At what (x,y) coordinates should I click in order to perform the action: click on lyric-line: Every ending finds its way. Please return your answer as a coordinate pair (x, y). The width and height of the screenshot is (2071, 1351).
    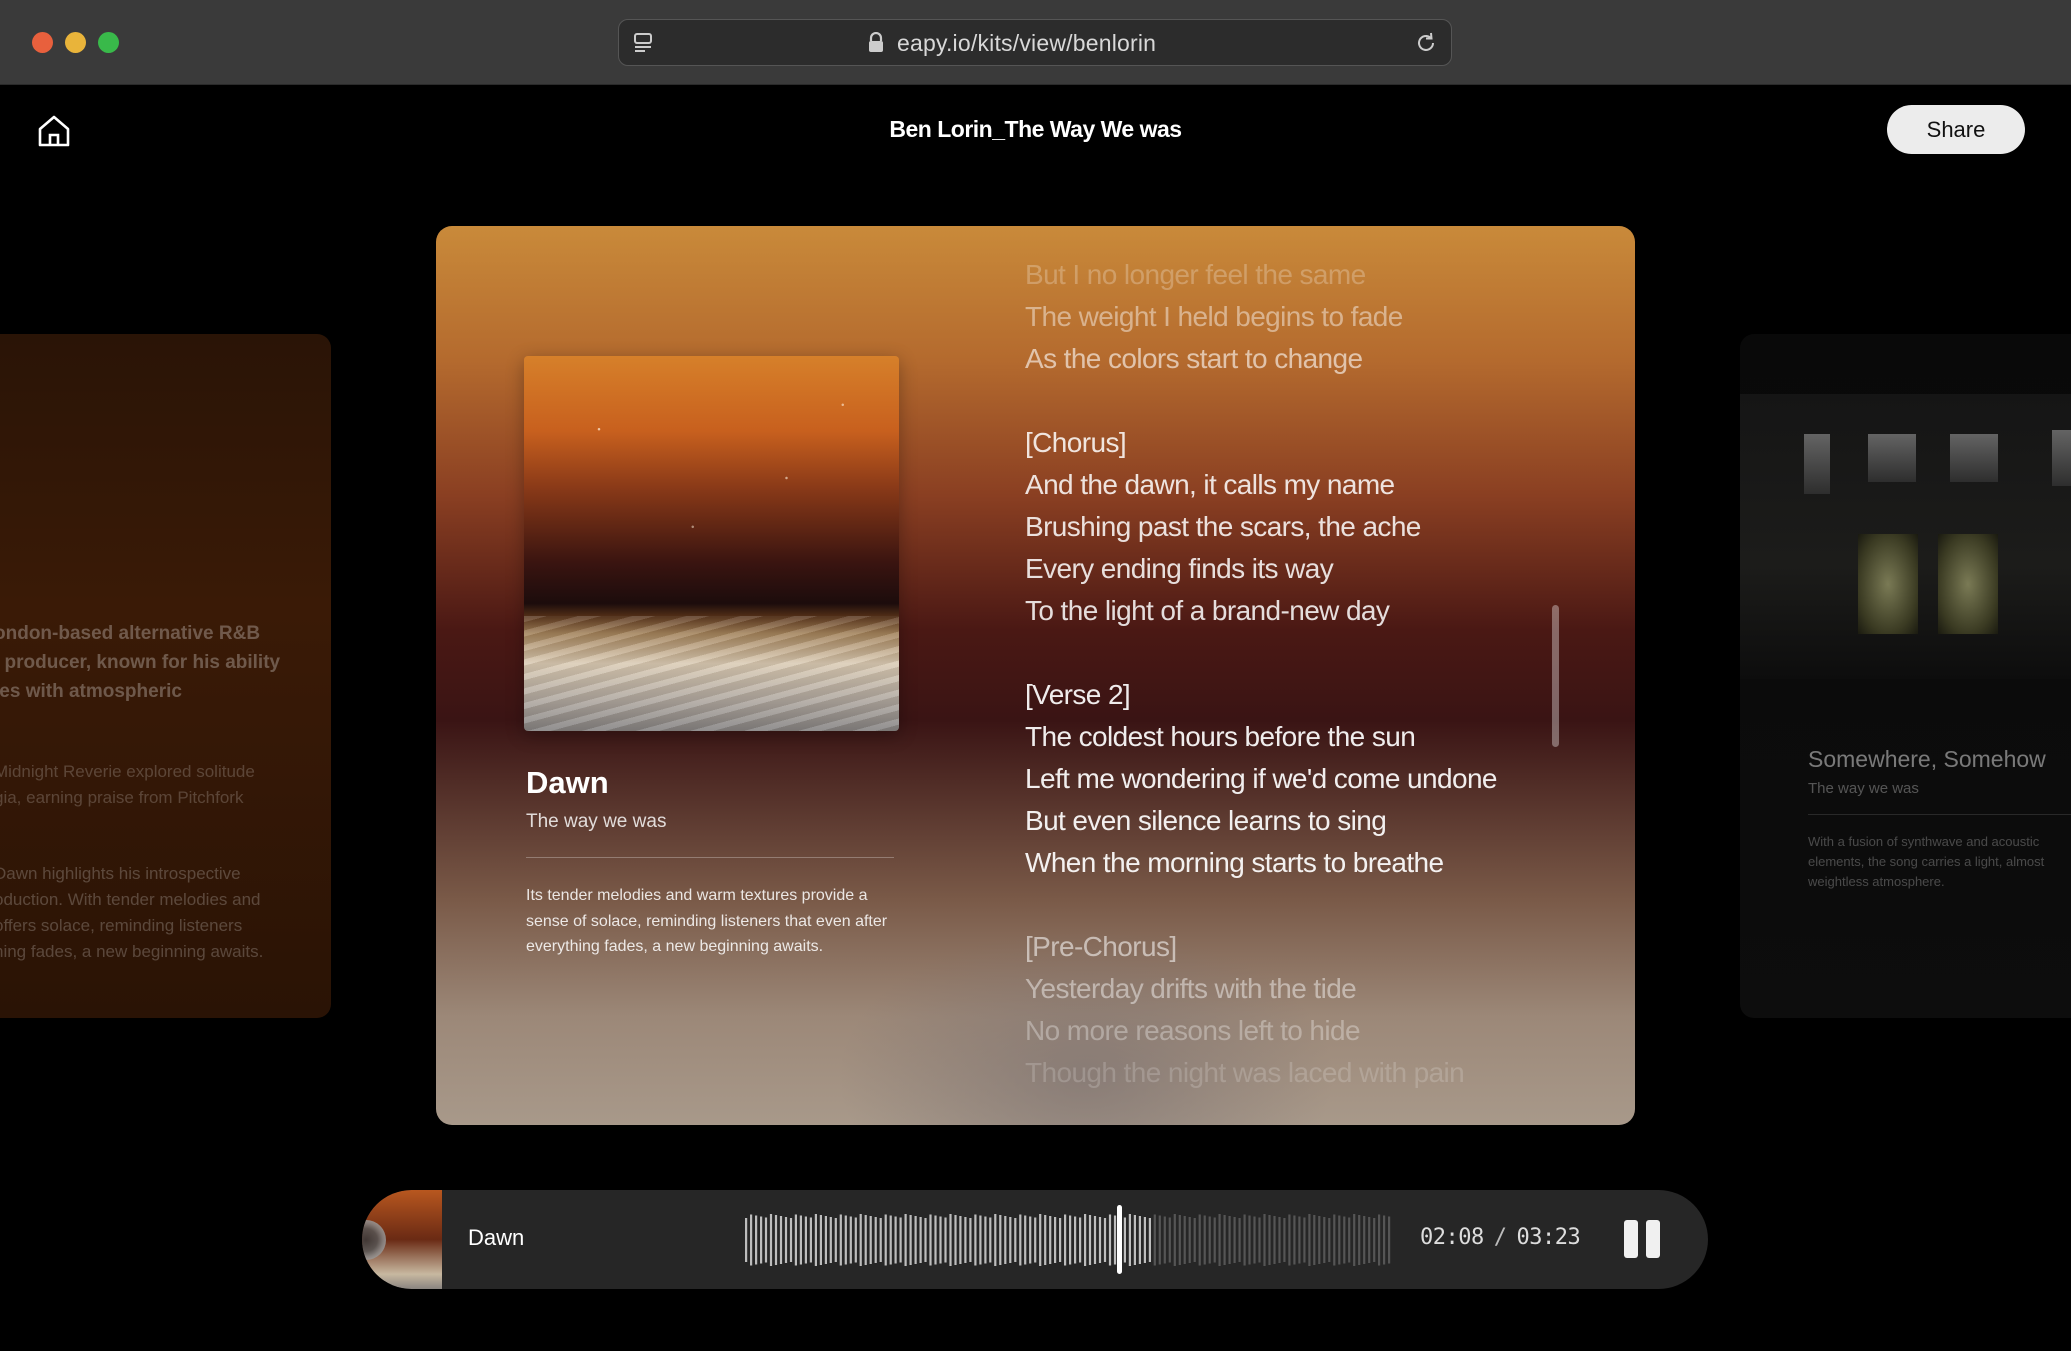
    Looking at the image, I should click on (1179, 568).